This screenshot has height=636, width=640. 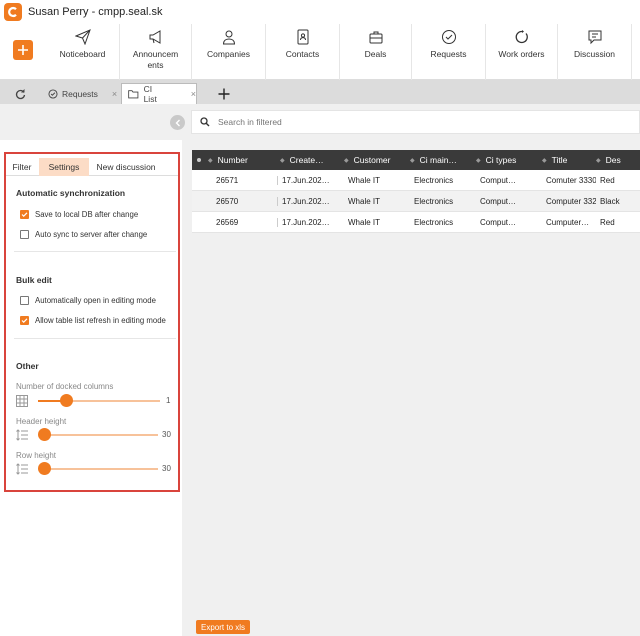 What do you see at coordinates (376, 52) in the screenshot?
I see `nav-deals: Deals` at bounding box center [376, 52].